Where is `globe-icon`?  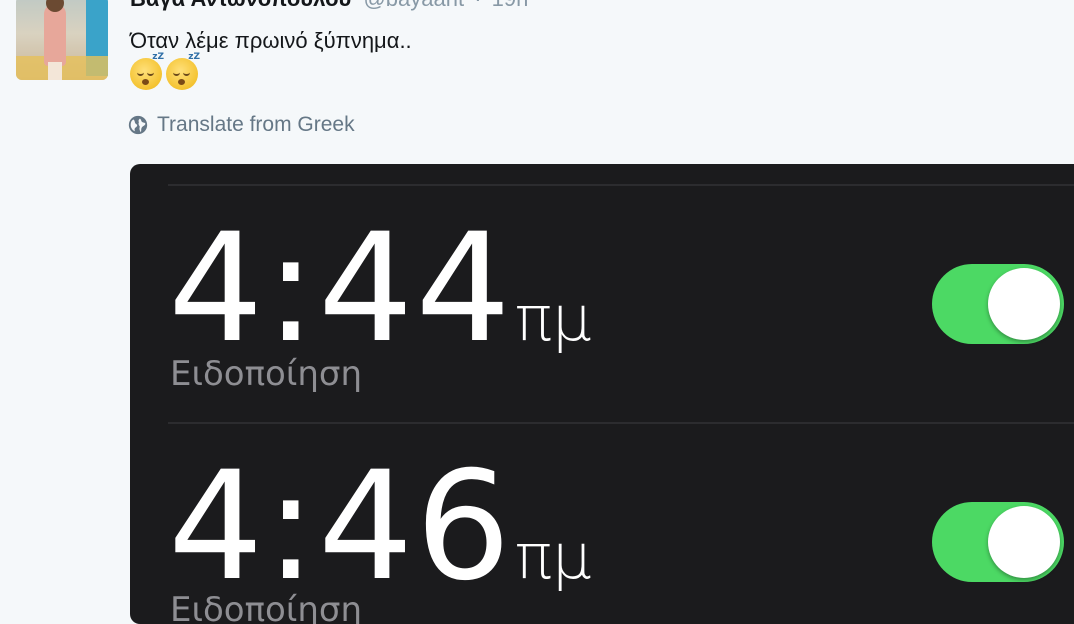
globe-icon is located at coordinates (138, 125).